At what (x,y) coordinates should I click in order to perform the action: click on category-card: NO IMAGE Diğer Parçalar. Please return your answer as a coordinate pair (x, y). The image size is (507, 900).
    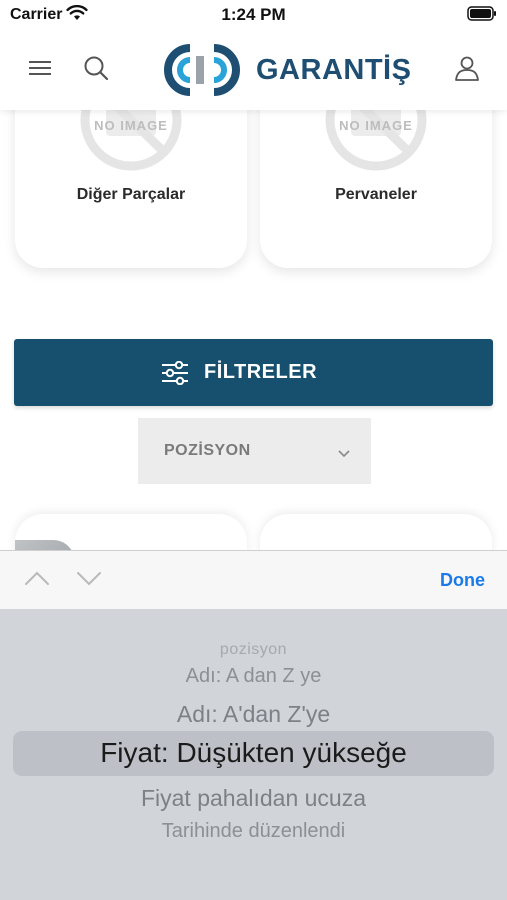
    Looking at the image, I should click on (131, 189).